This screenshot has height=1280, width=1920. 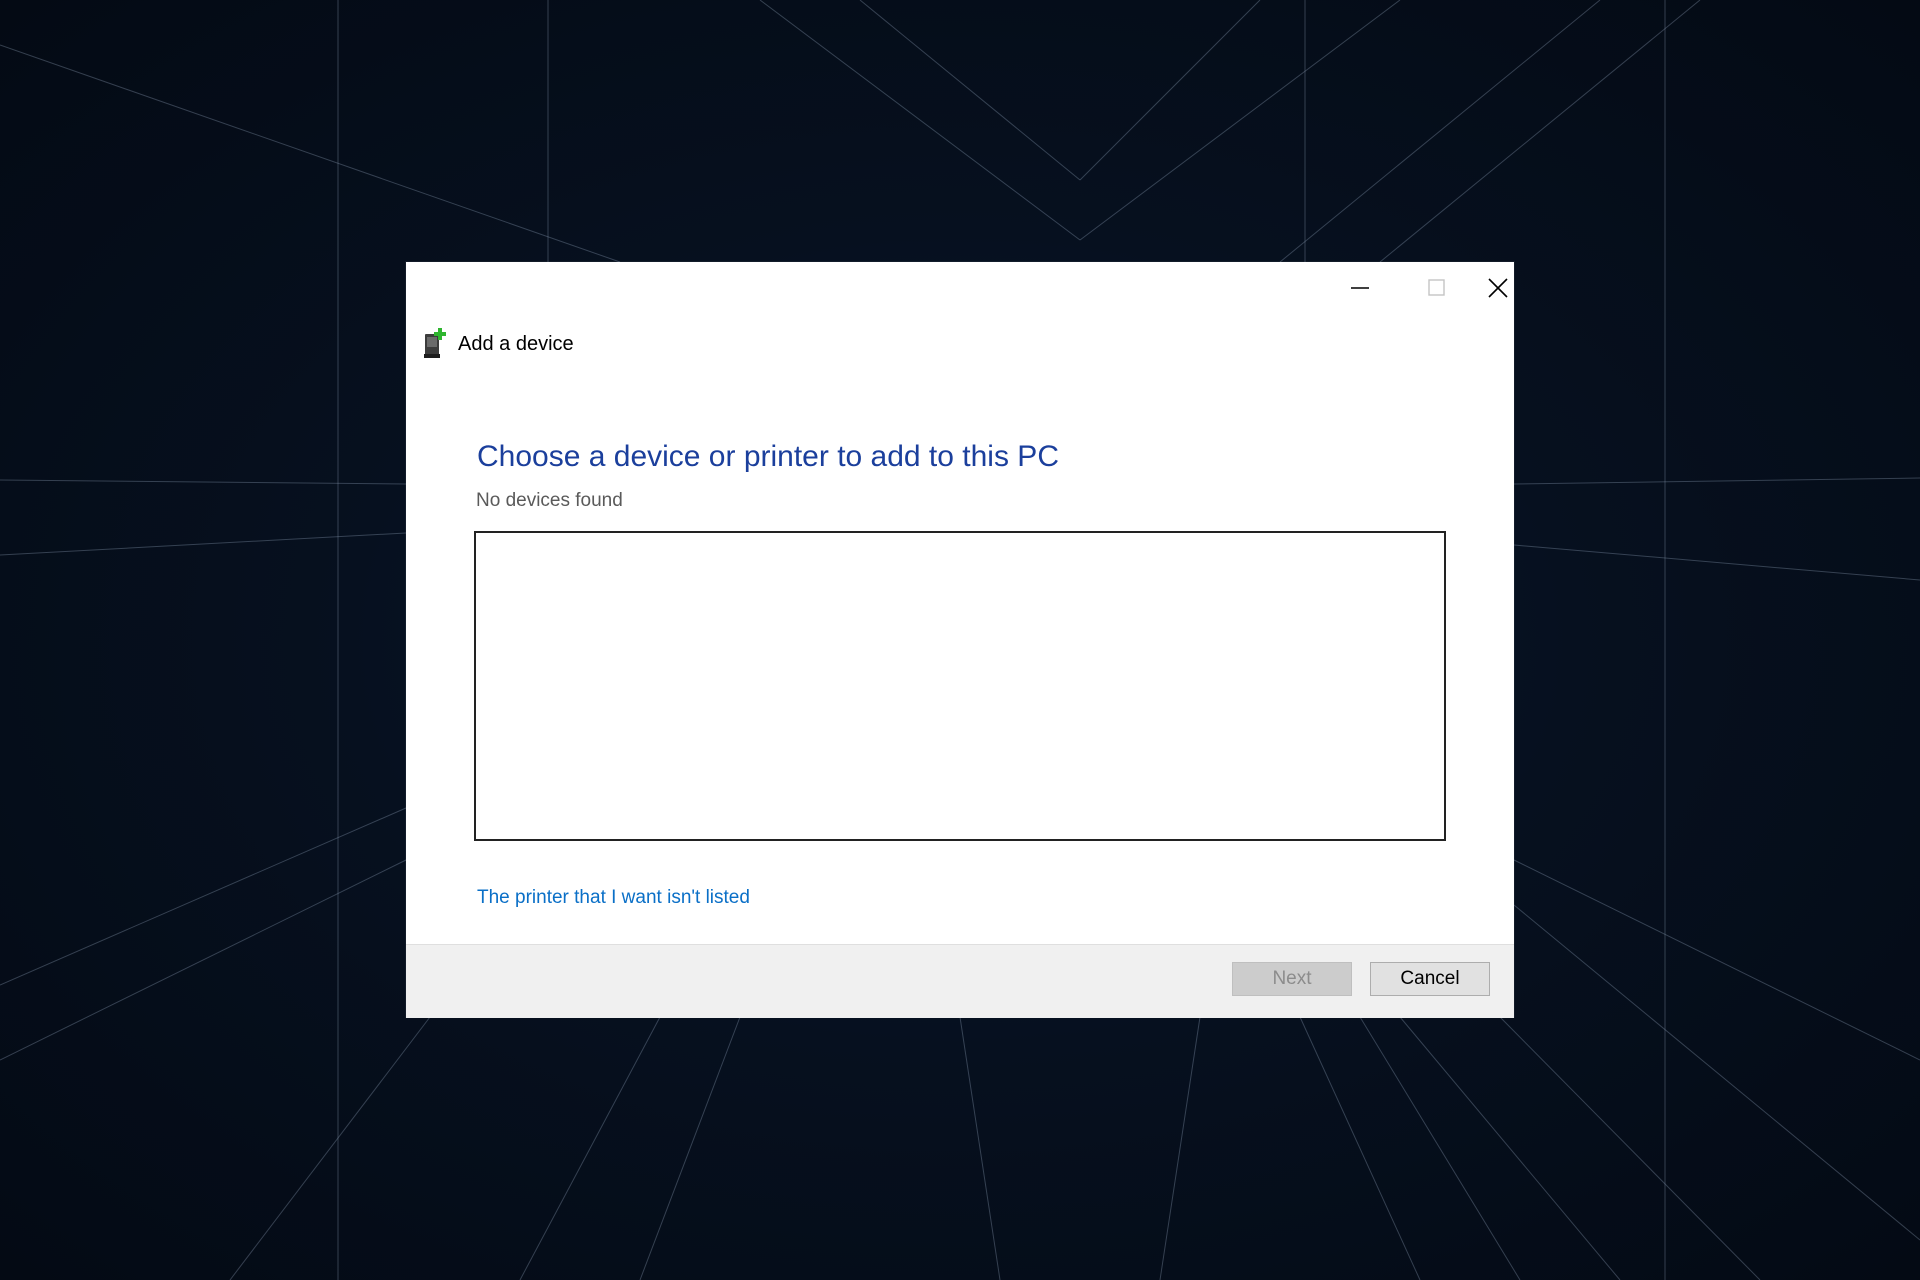 I want to click on maximize-button, so click(x=1437, y=288).